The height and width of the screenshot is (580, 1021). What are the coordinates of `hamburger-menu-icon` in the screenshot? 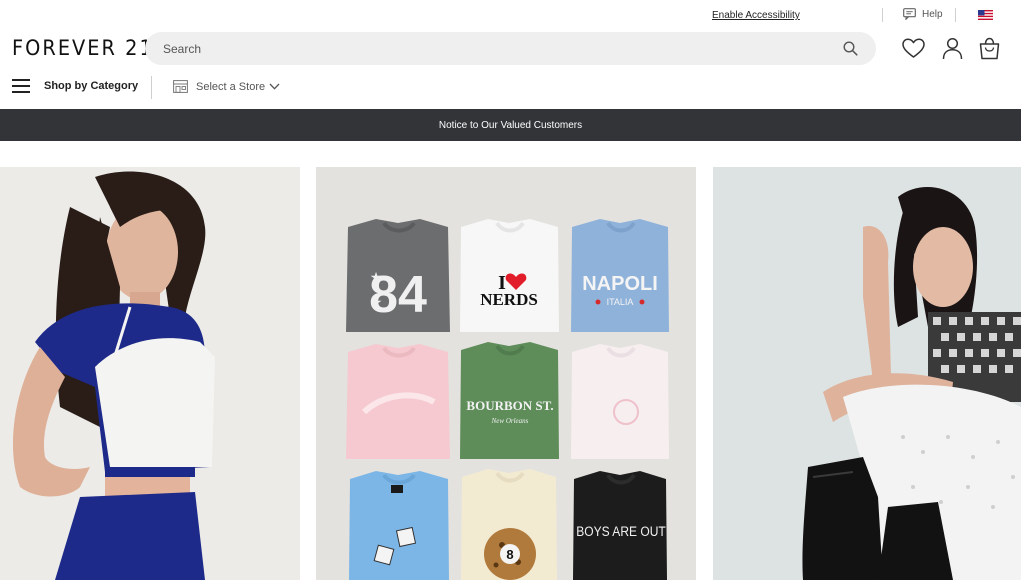 It's located at (21, 86).